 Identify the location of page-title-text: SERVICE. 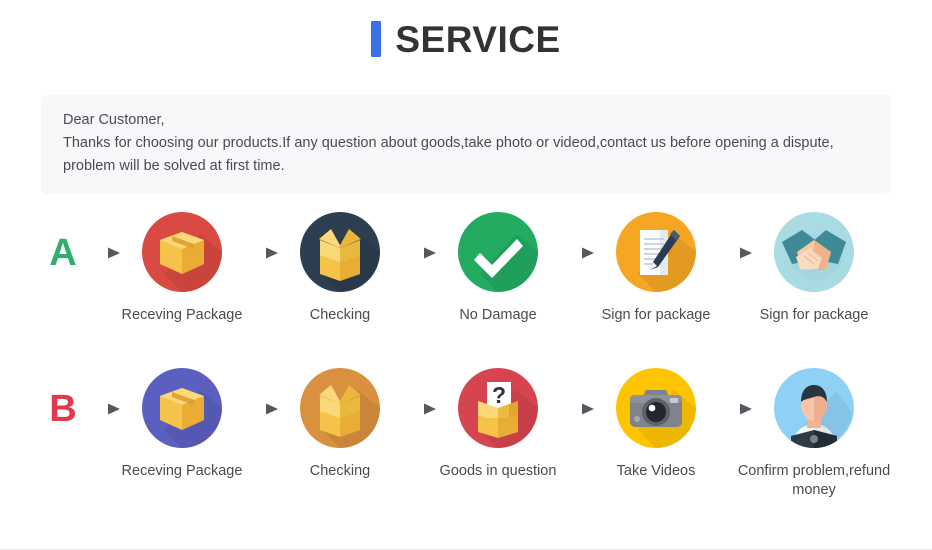
(478, 39).